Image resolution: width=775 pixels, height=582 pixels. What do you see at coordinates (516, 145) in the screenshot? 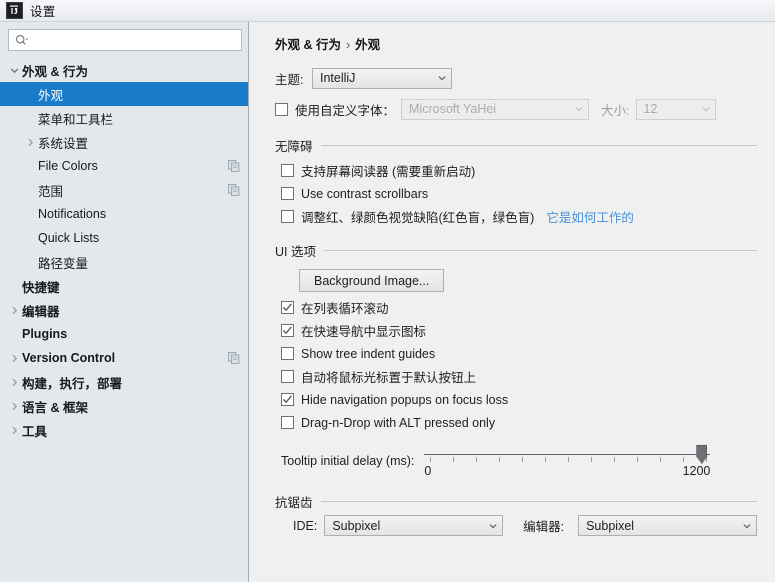
I see `accessibility-group-header: 无障碍` at bounding box center [516, 145].